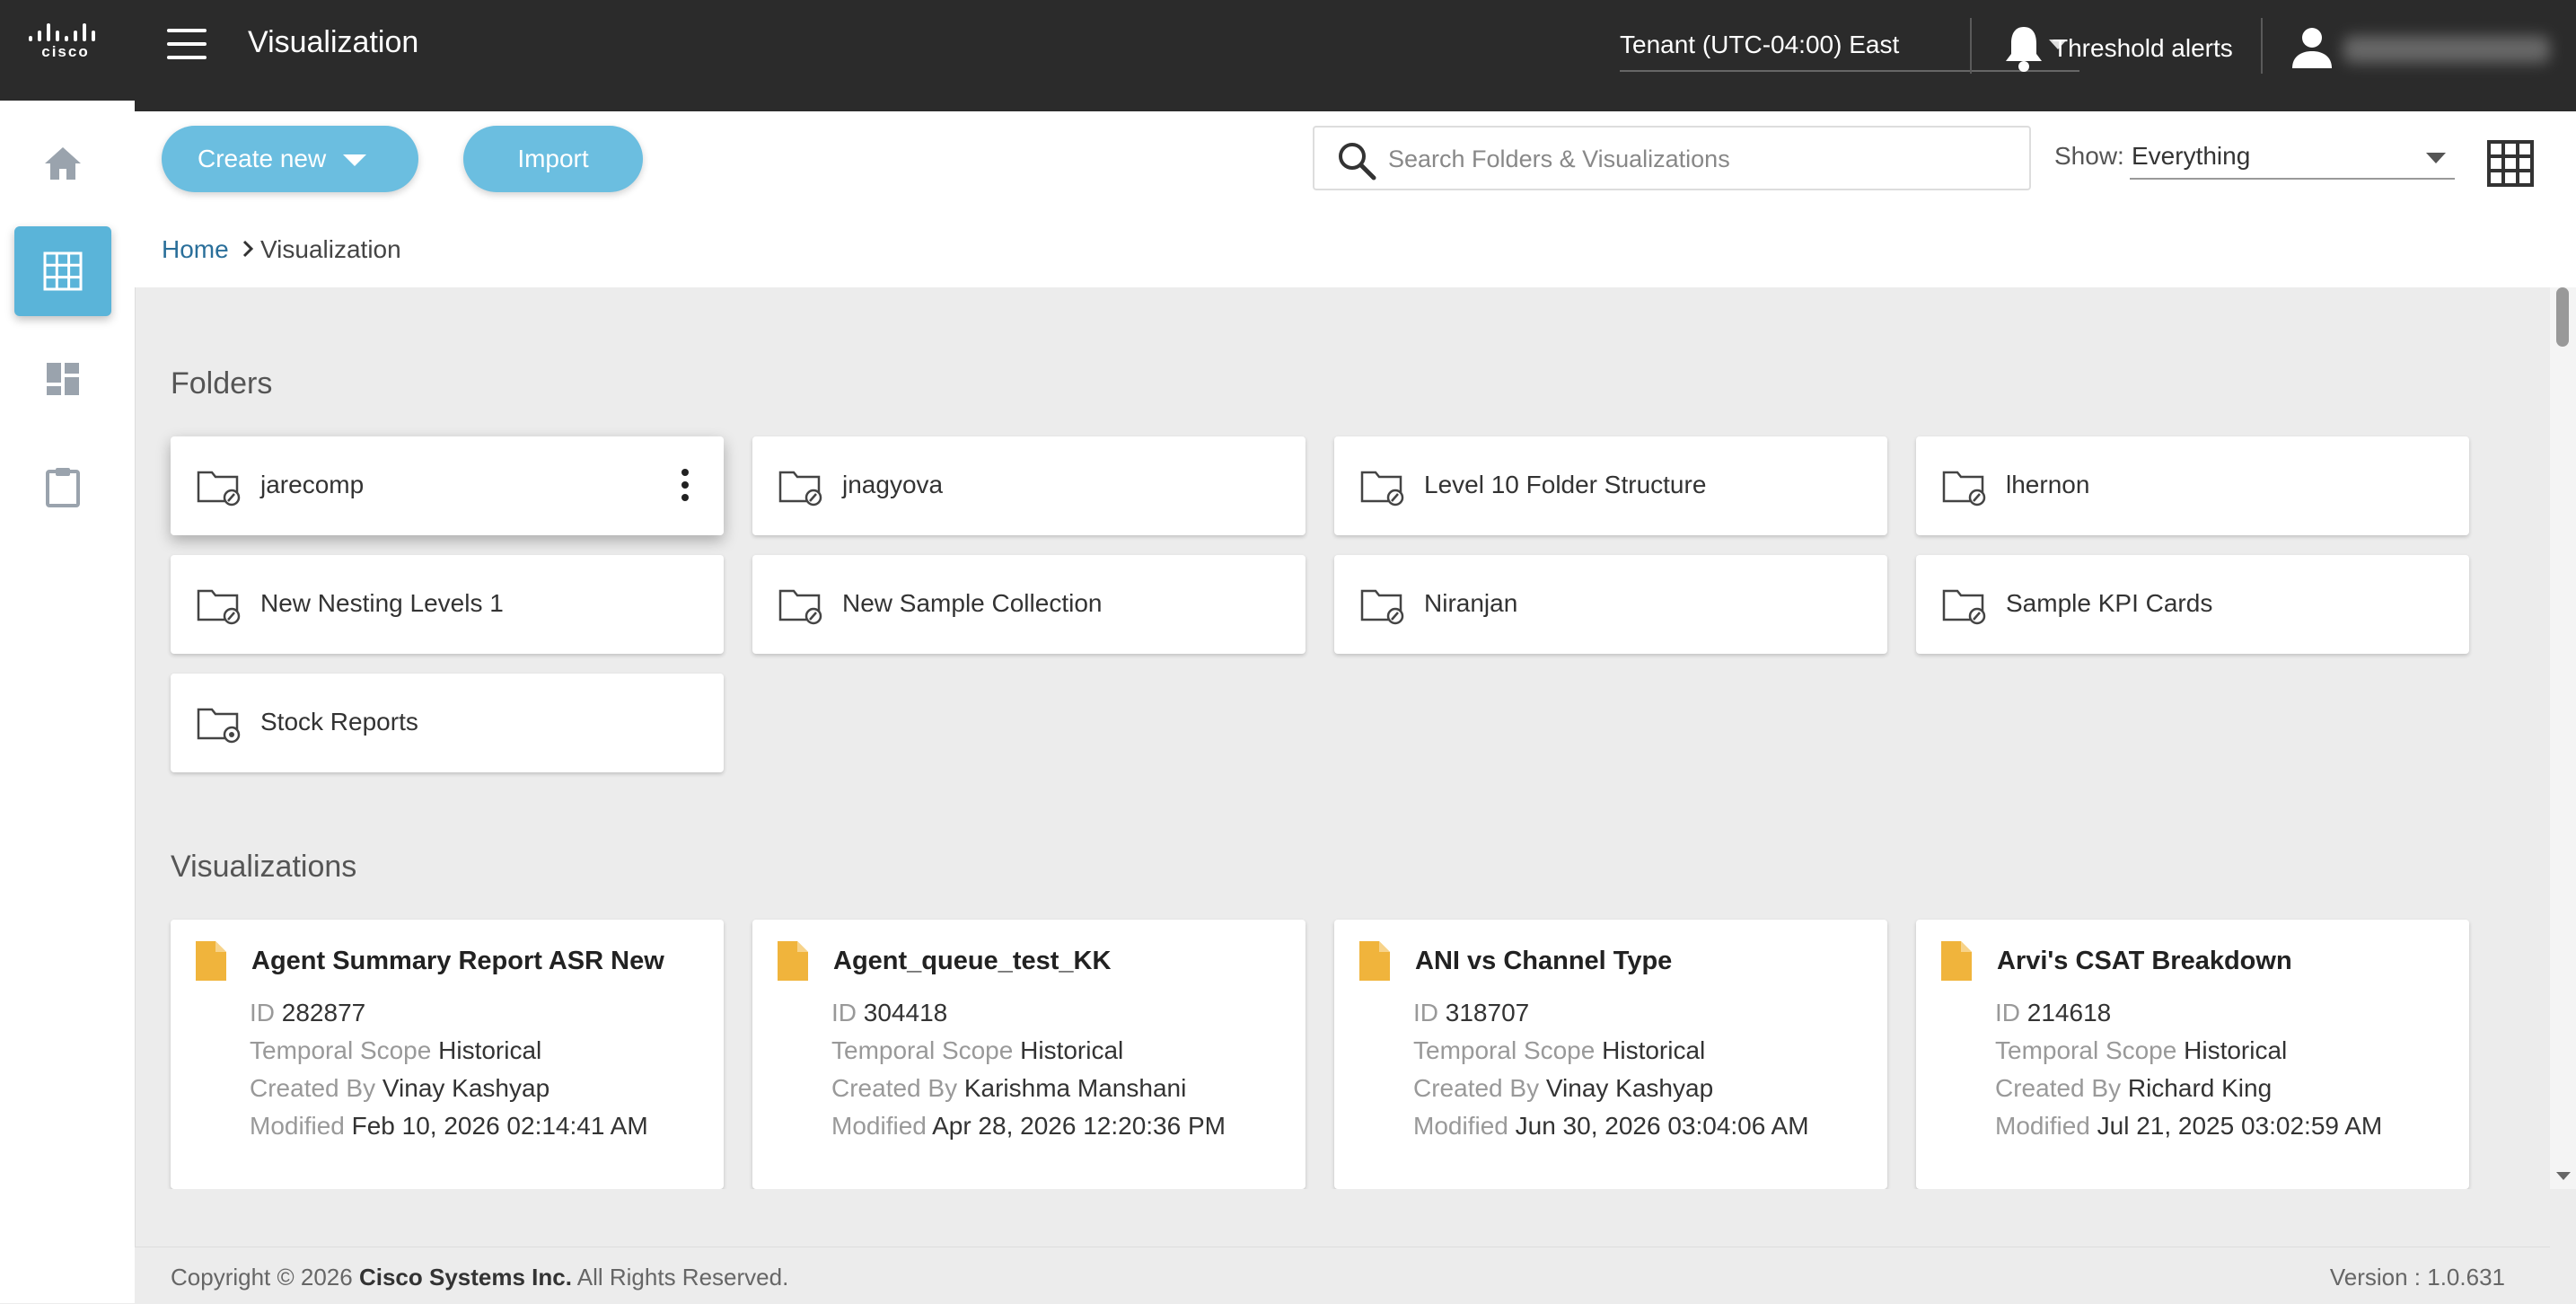 The image size is (2576, 1304). Describe the element at coordinates (308, 1012) in the screenshot. I see `visualization-id: ID 282877` at that location.